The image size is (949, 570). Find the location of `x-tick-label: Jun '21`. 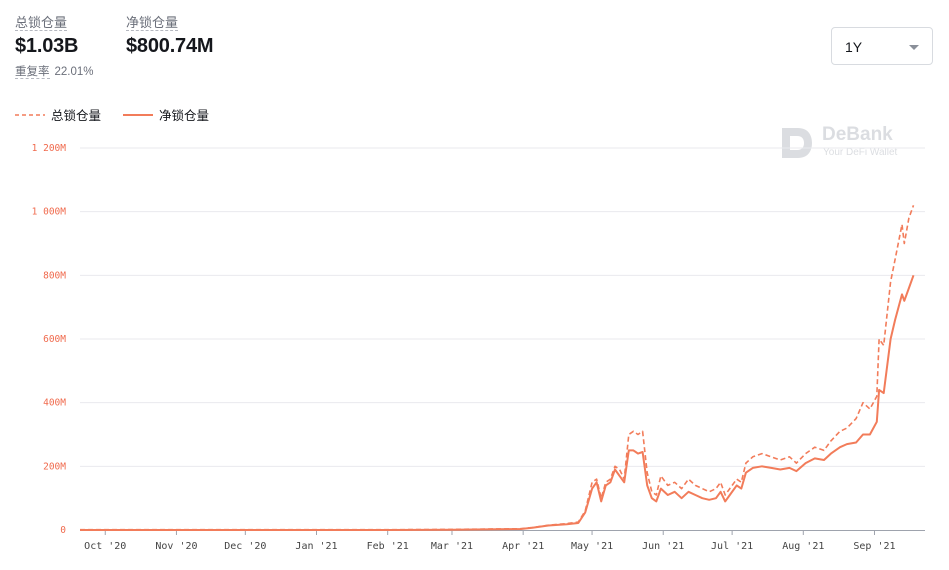

x-tick-label: Jun '21 is located at coordinates (663, 546).